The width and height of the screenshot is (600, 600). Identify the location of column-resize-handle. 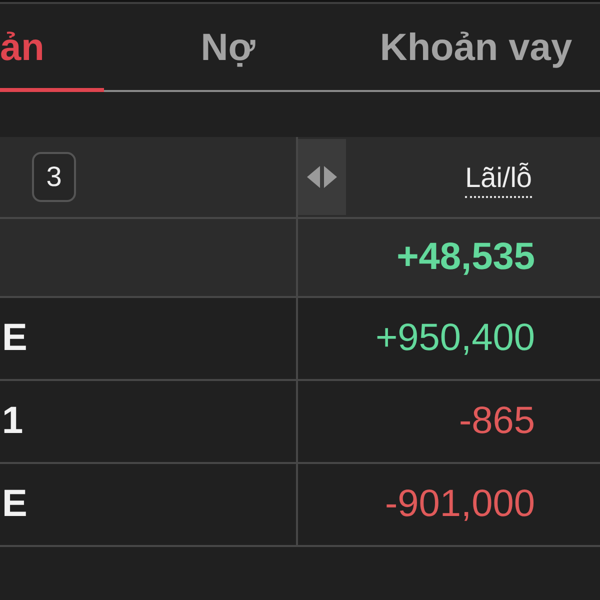
(322, 177).